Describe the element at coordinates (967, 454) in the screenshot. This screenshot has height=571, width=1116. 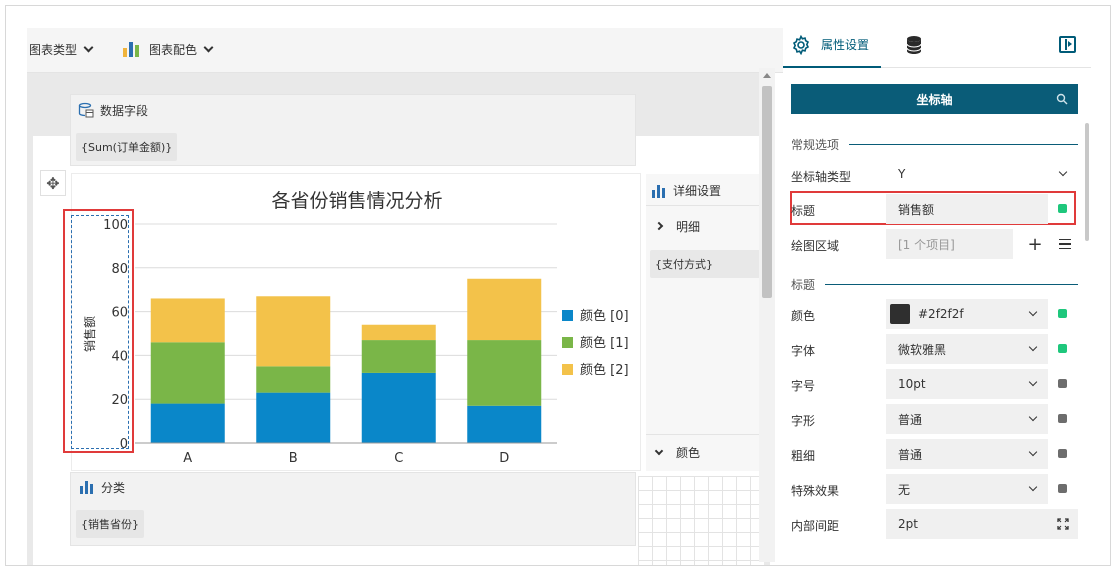
I see `weight-select: 普通` at that location.